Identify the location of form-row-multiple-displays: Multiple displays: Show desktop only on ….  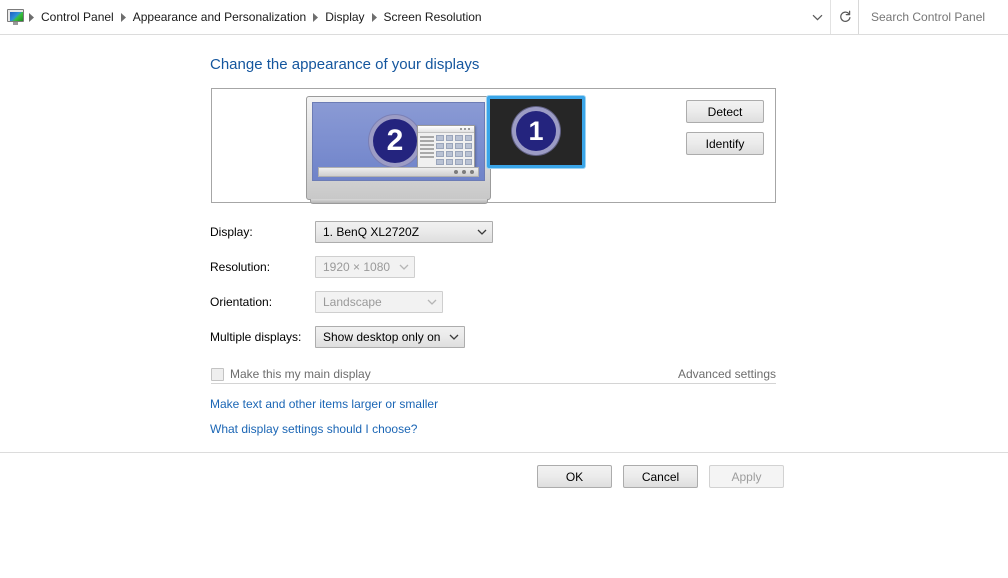
(337, 337).